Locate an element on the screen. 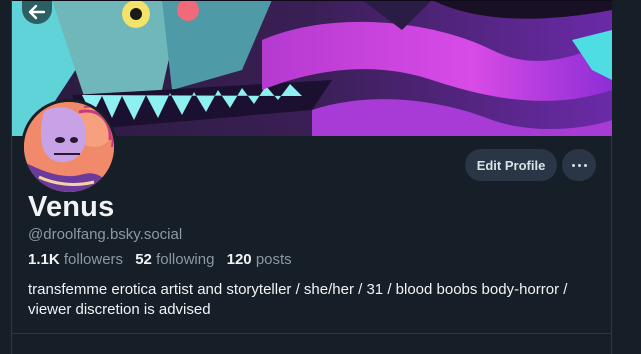 This screenshot has width=641, height=354. posts-stat: 120 posts is located at coordinates (259, 259).